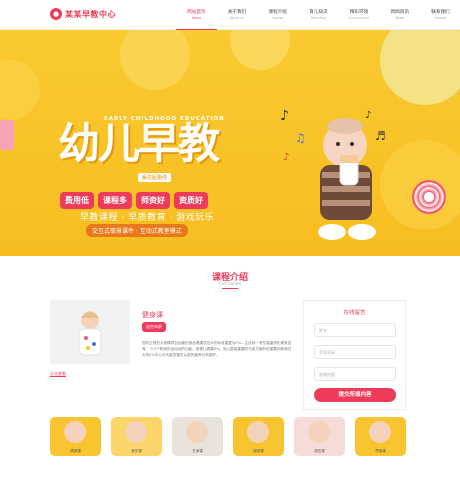  Describe the element at coordinates (137, 230) in the screenshot. I see `banner-subtitle-2: 交互式情景课件 · 互动式教室模式` at that location.